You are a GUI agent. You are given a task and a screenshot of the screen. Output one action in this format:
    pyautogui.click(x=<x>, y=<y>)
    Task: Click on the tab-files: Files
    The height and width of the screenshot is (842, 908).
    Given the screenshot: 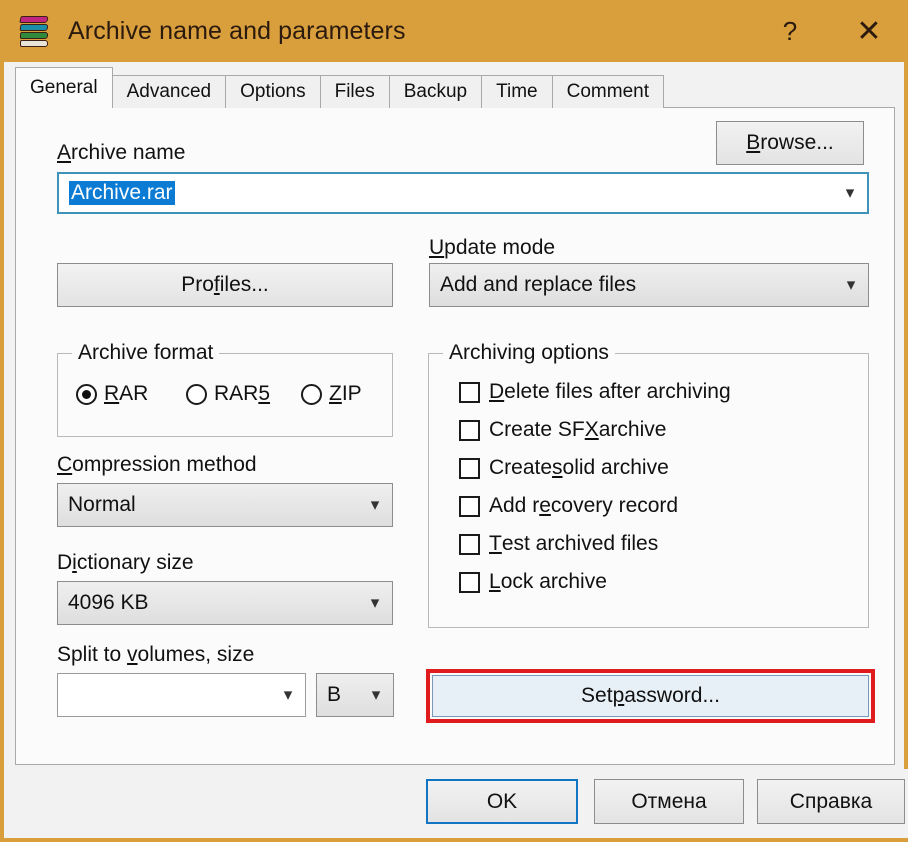 What is the action you would take?
    pyautogui.click(x=354, y=91)
    